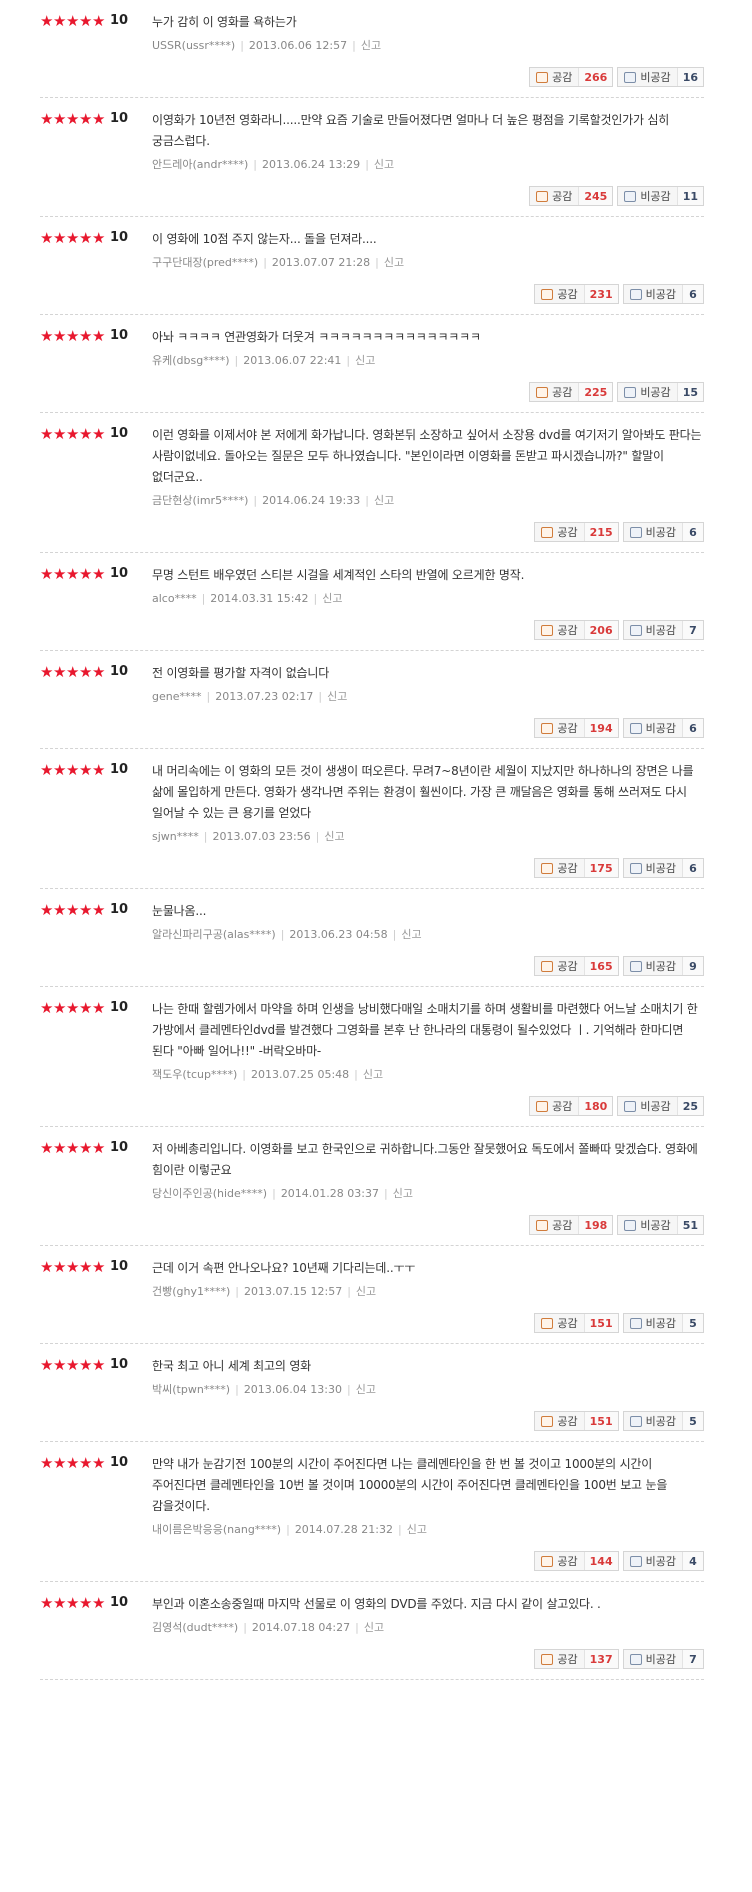  I want to click on review-author: 박씨(tpwn****), so click(191, 1389).